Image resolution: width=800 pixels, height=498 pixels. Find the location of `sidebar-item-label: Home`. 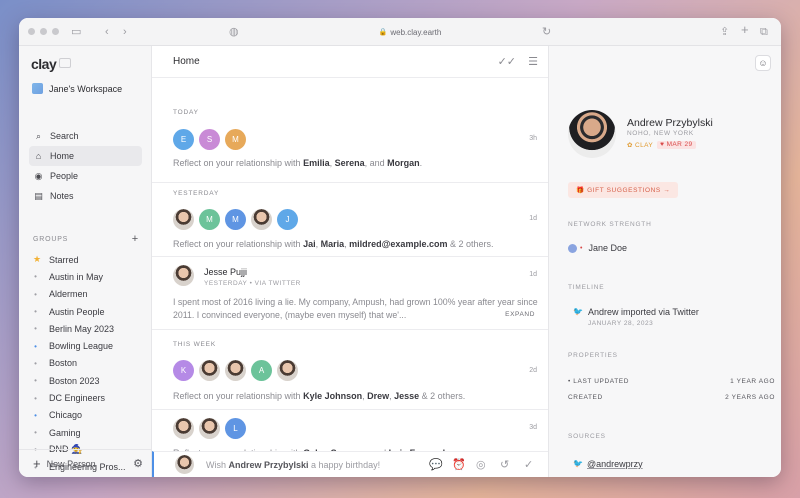

sidebar-item-label: Home is located at coordinates (62, 156).